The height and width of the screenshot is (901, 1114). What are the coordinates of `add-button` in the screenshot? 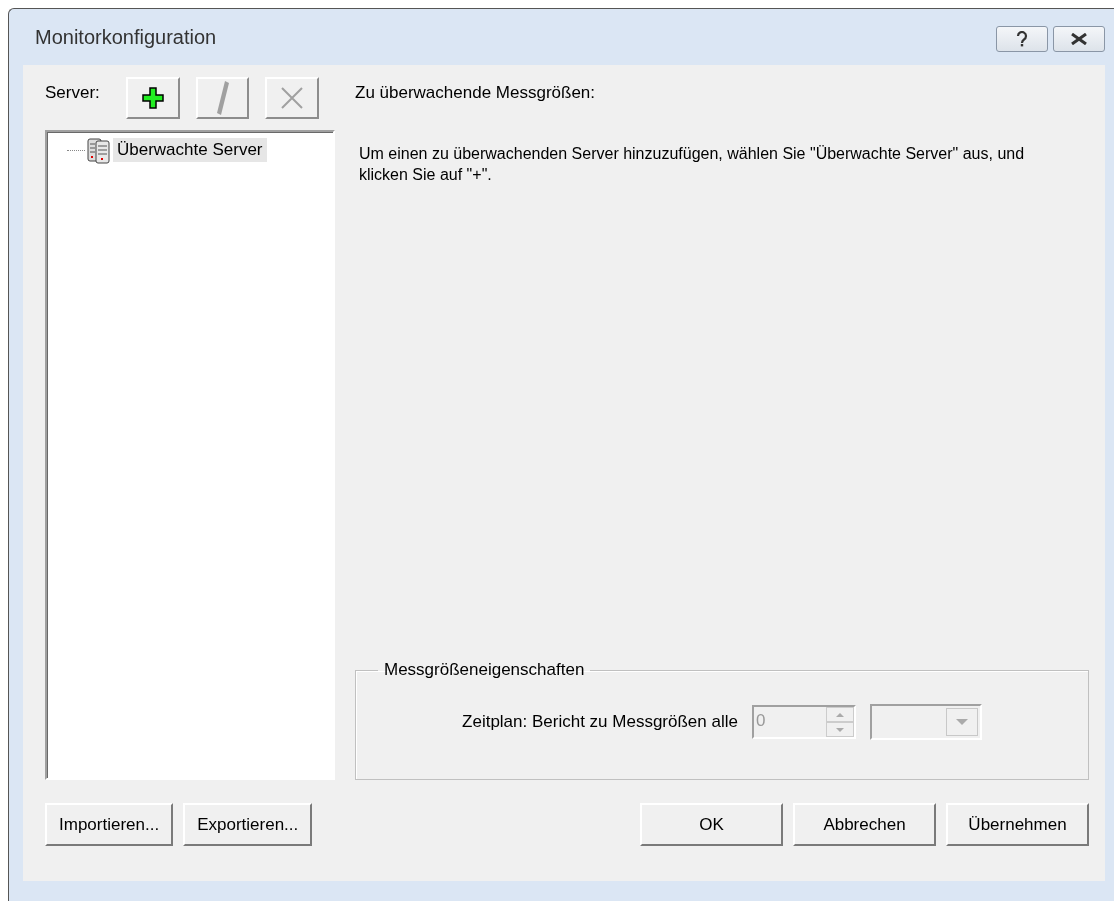 It's located at (153, 98).